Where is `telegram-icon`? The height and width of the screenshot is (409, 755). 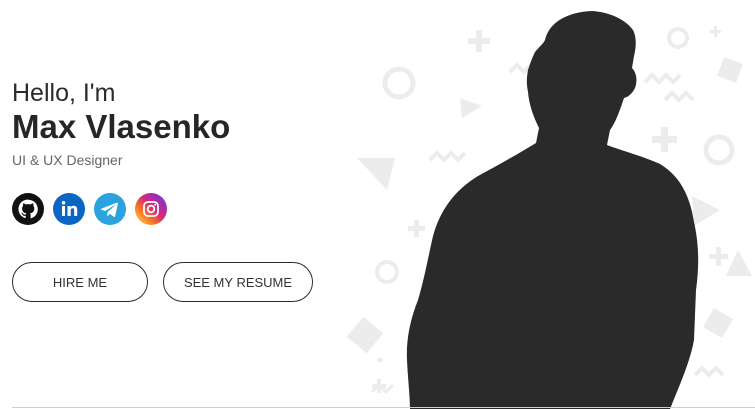
telegram-icon is located at coordinates (110, 209).